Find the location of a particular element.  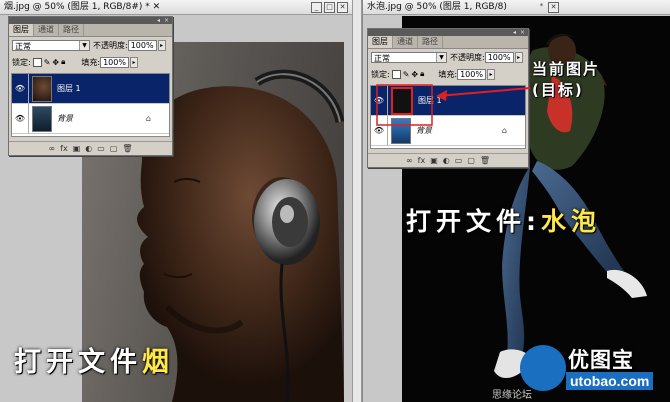

arrow-head-icon is located at coordinates (441, 95).